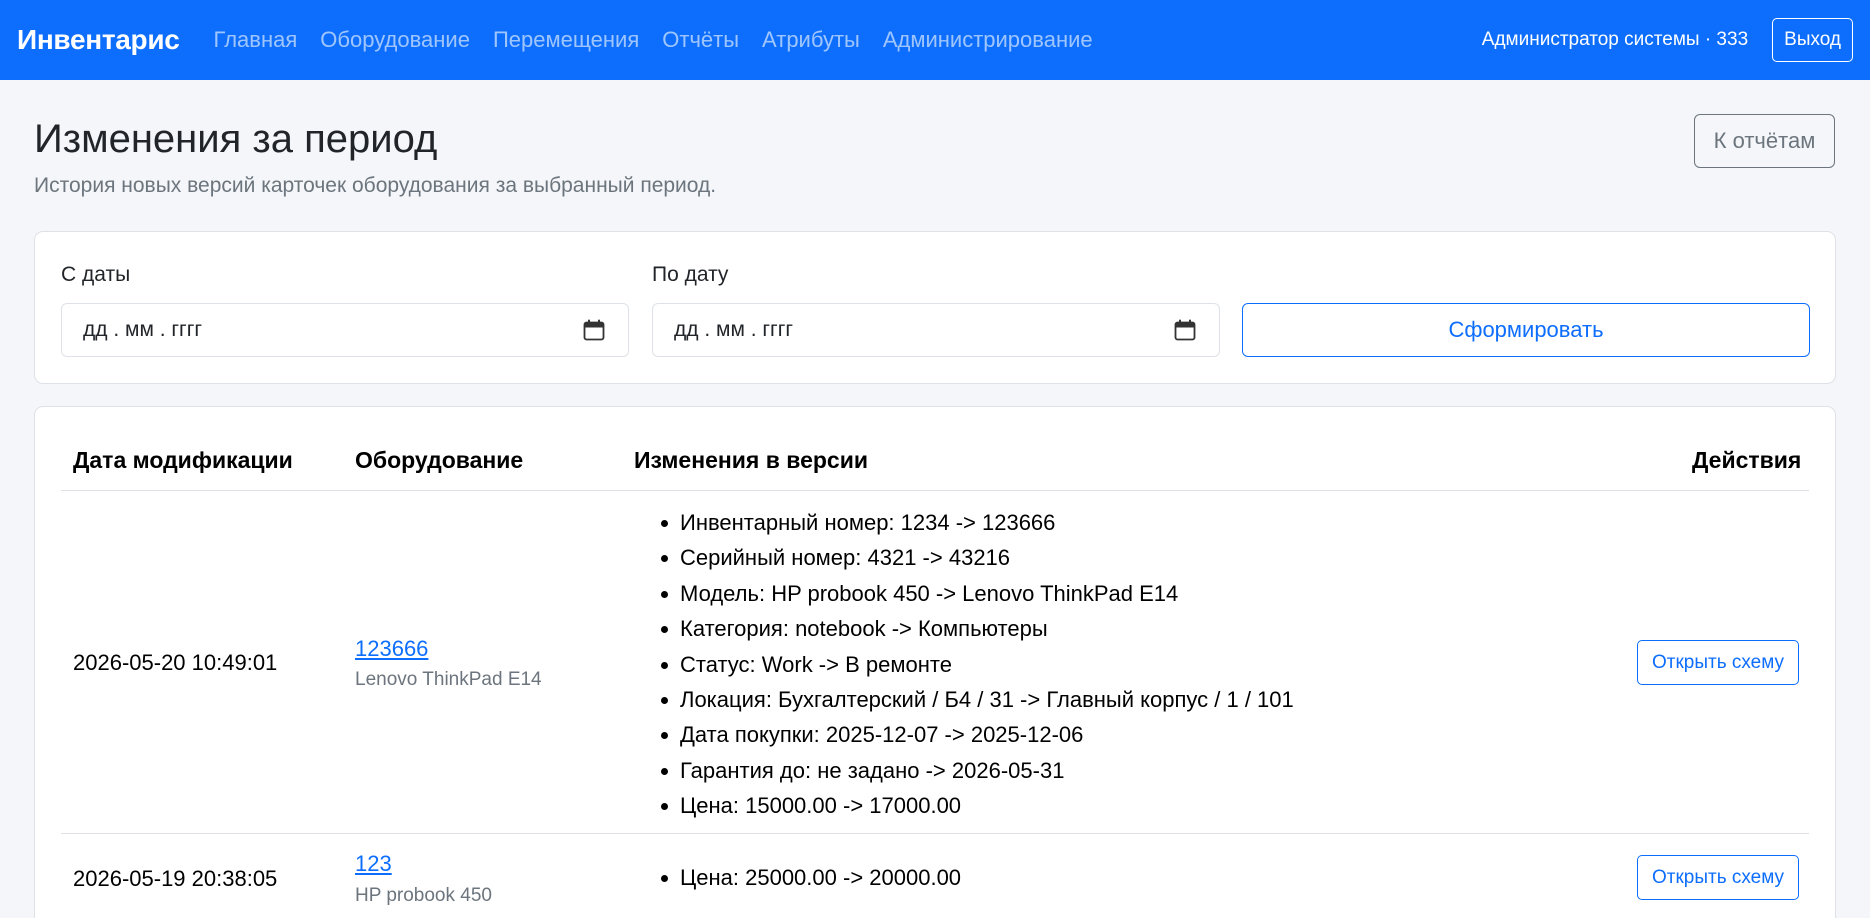 This screenshot has height=918, width=1870. What do you see at coordinates (935, 833) in the screenshot?
I see `row-divider` at bounding box center [935, 833].